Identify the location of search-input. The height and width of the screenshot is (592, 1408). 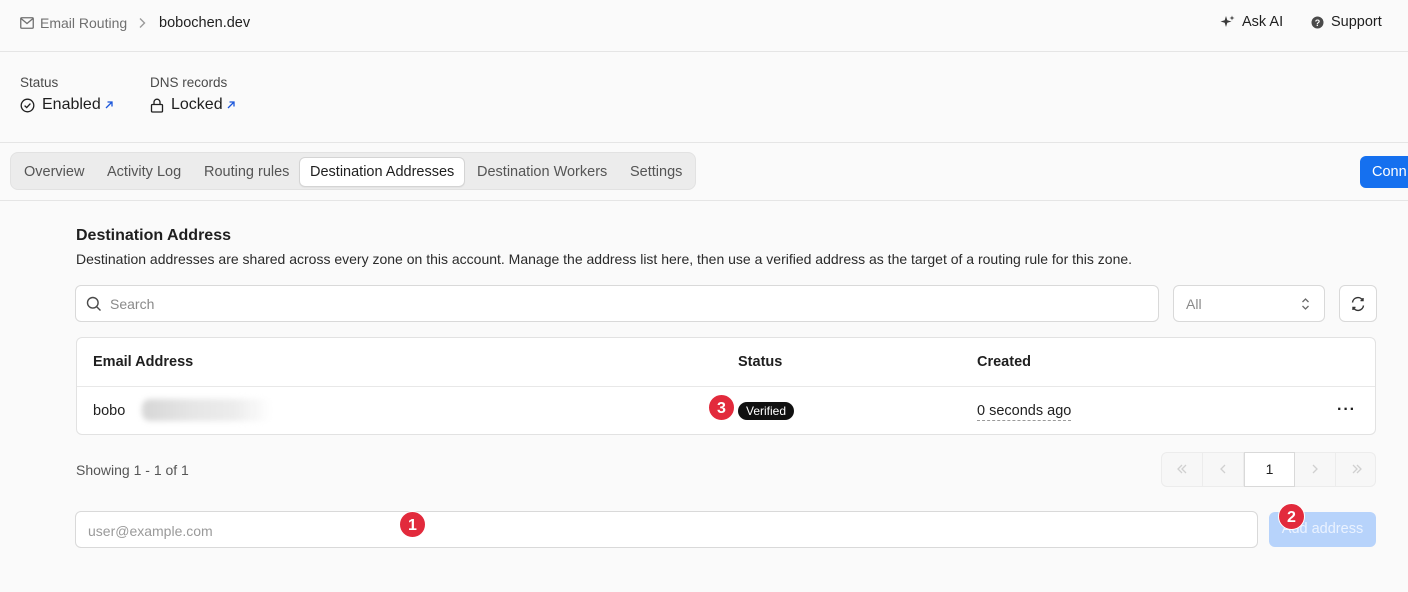
(625, 304).